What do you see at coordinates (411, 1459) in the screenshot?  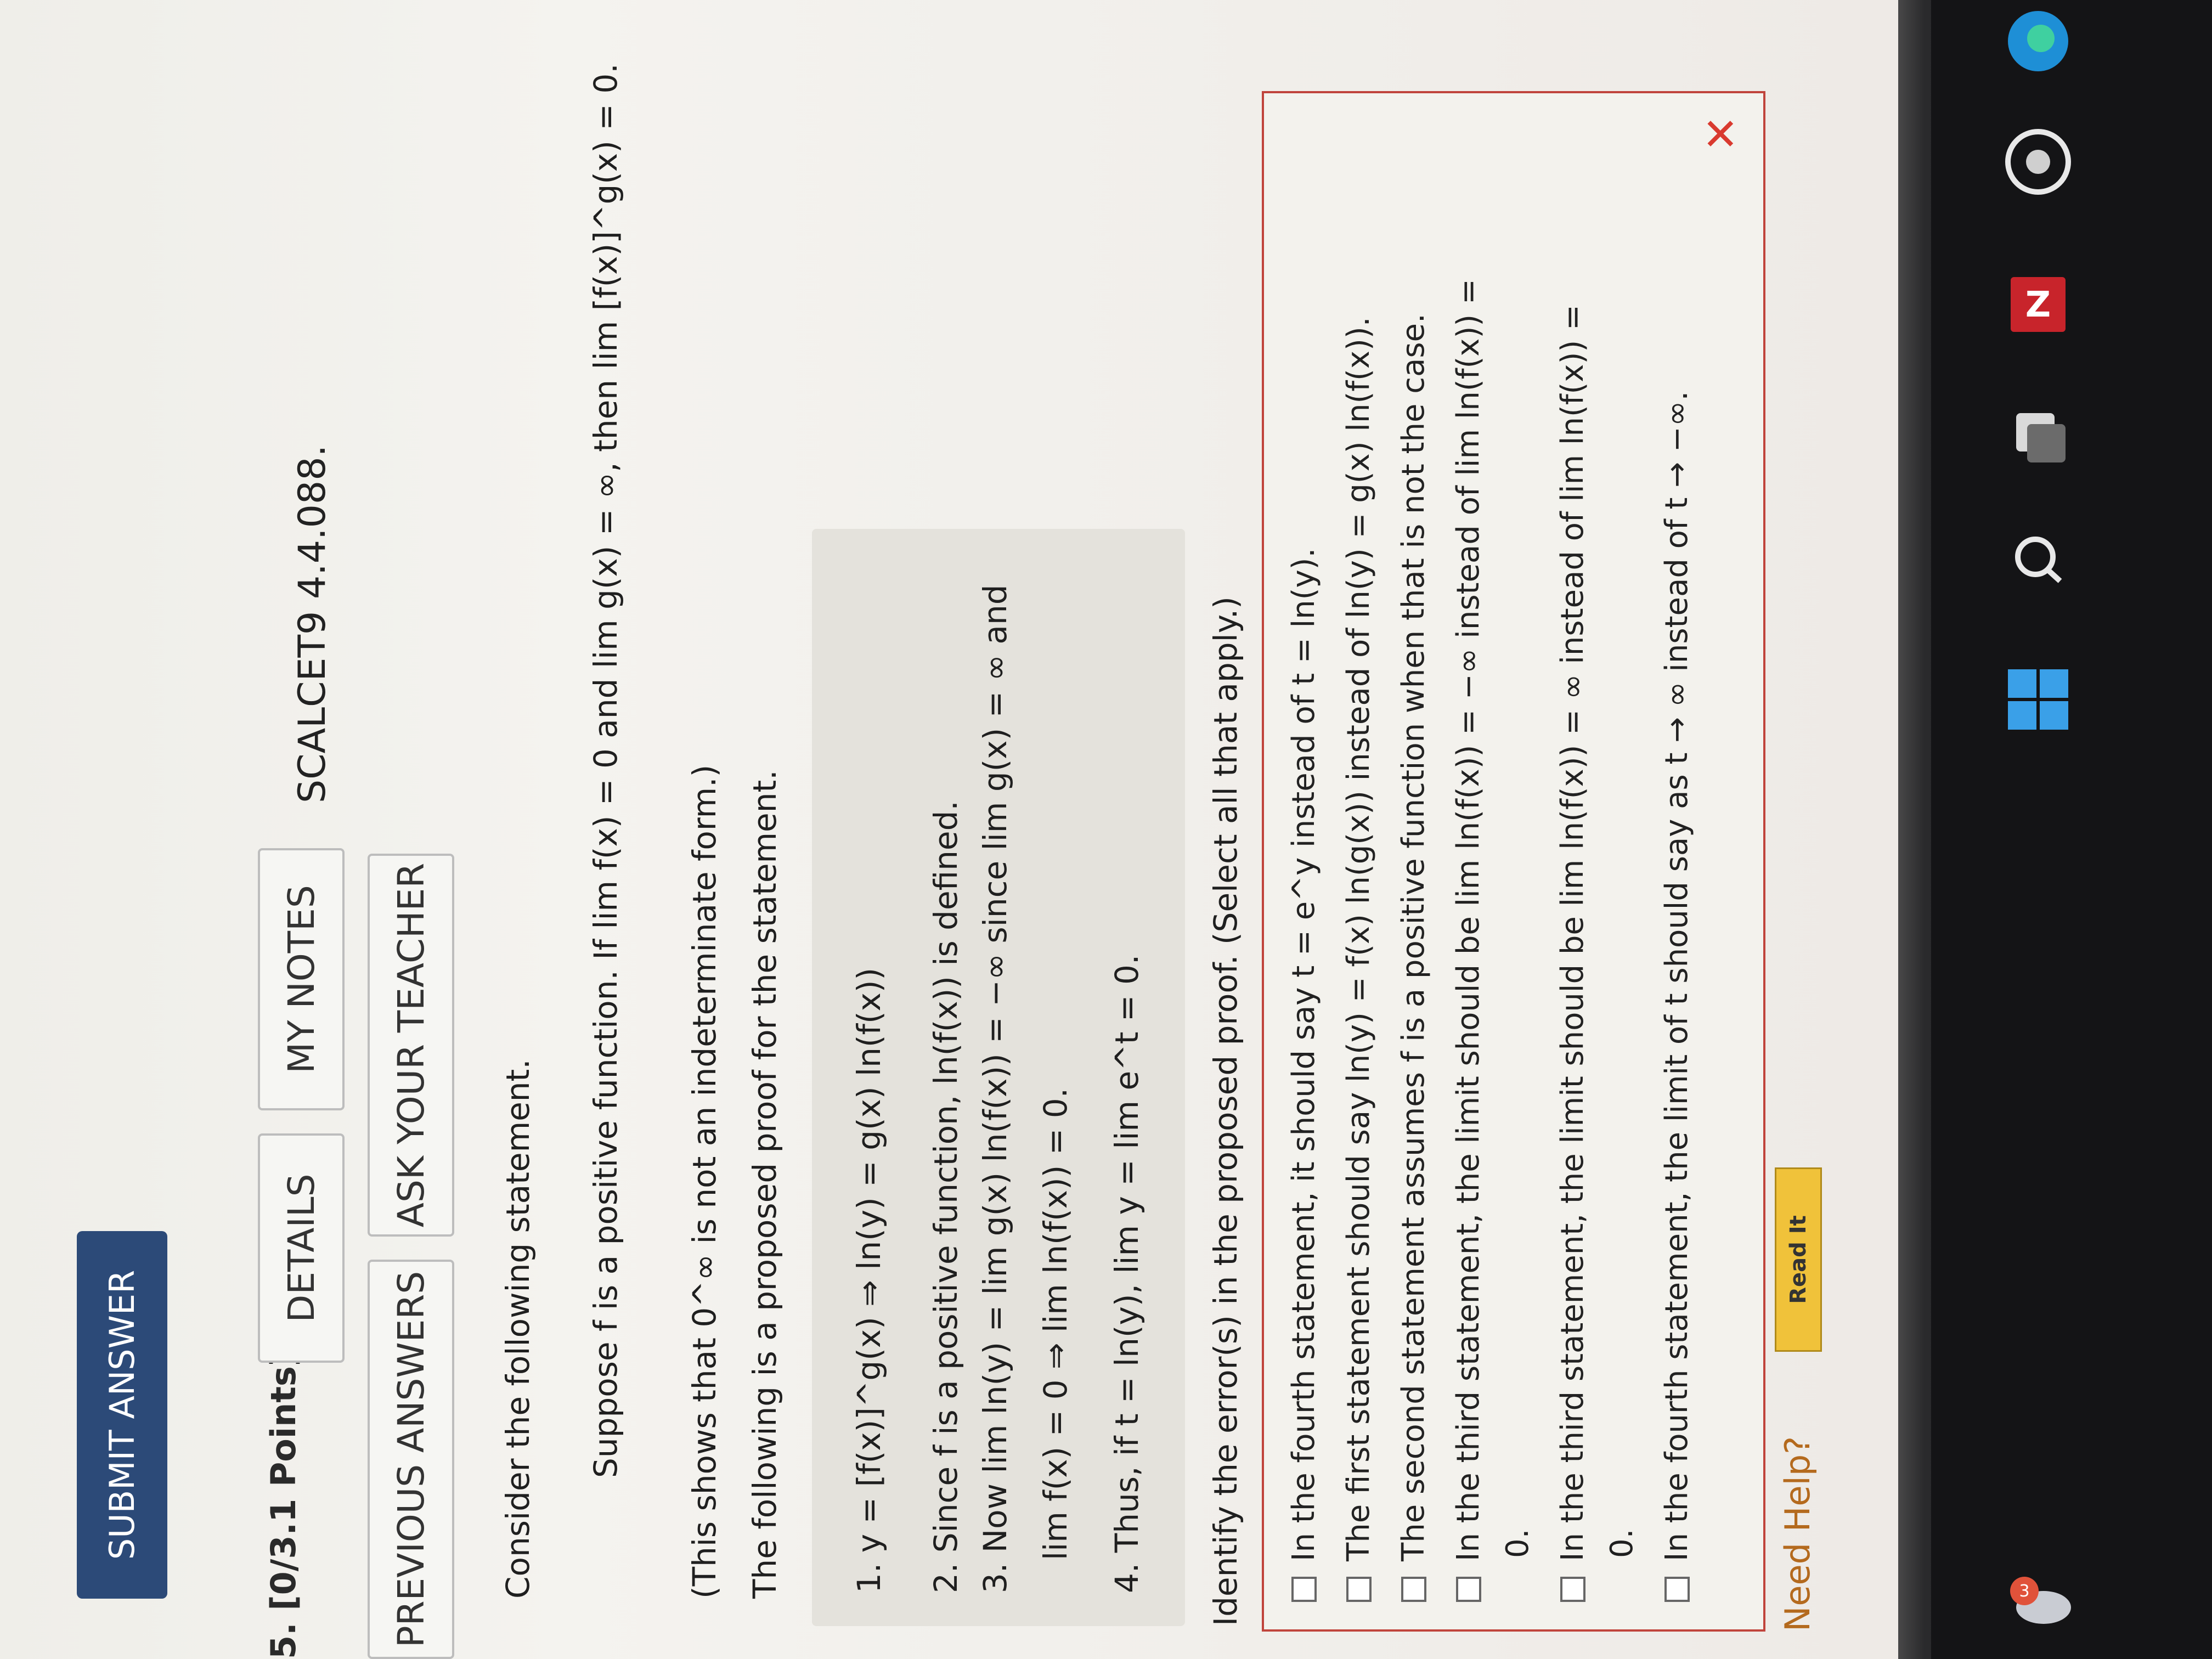 I see `tab-previous-answers: PREVIOUS ANSWERS` at bounding box center [411, 1459].